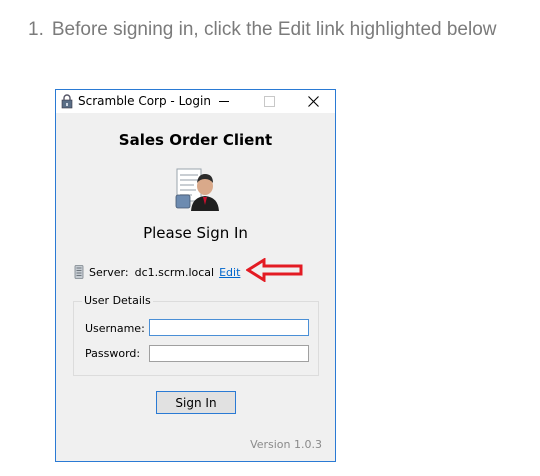 Image resolution: width=540 pixels, height=476 pixels. Describe the element at coordinates (274, 270) in the screenshot. I see `red-arrow-icon` at that location.